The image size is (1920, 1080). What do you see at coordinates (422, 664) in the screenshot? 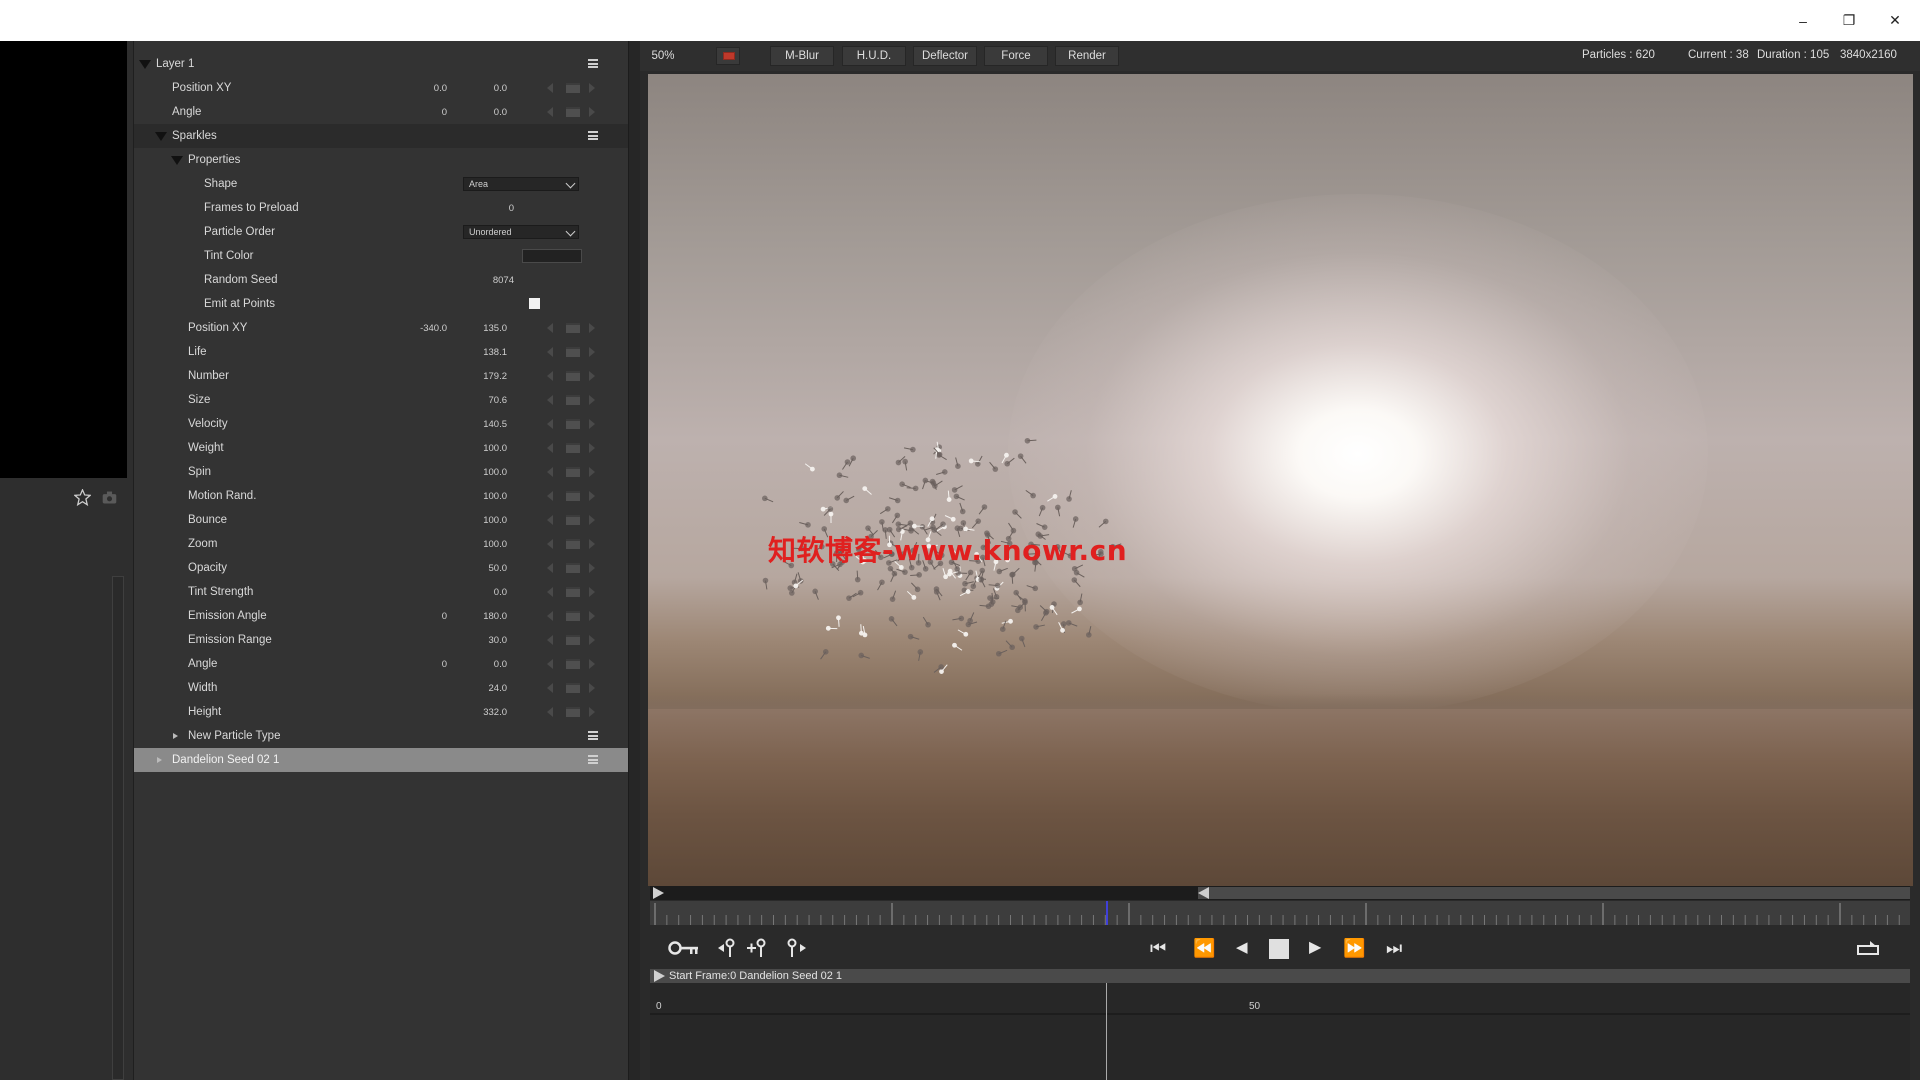
I see `value-x: 0` at bounding box center [422, 664].